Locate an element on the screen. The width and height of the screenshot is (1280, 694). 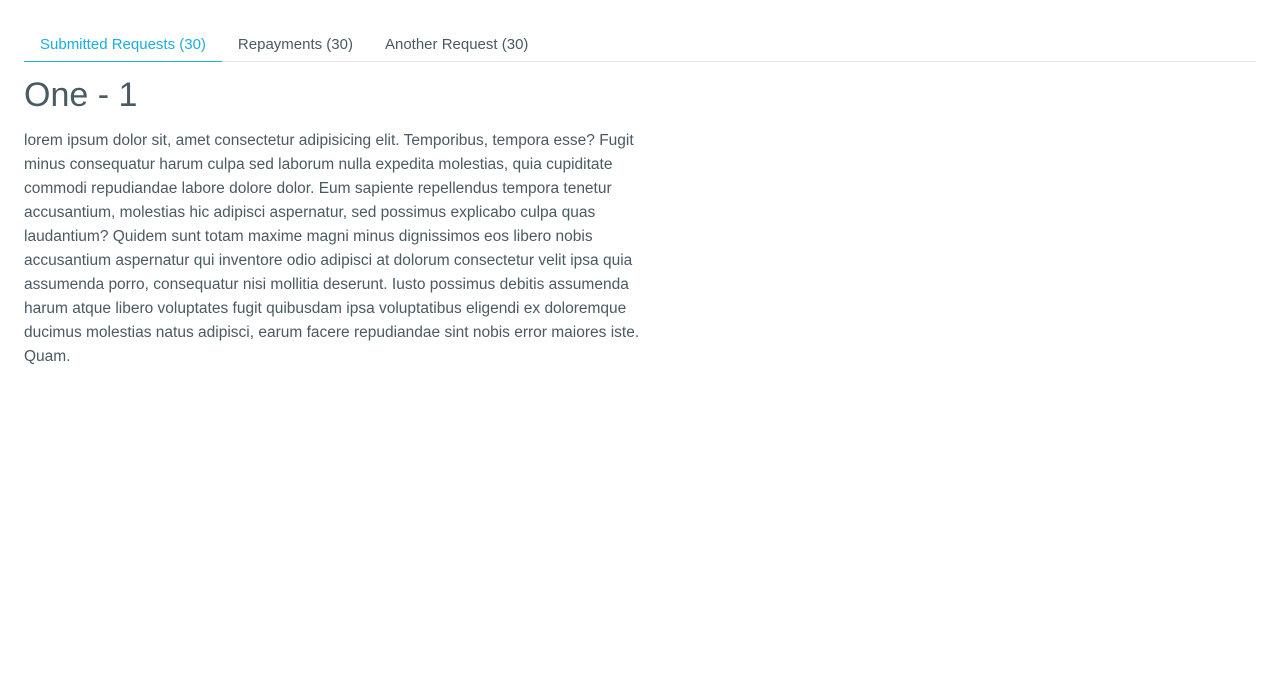
tab-submitted-requests: Submitted Requests (30) is located at coordinates (123, 43).